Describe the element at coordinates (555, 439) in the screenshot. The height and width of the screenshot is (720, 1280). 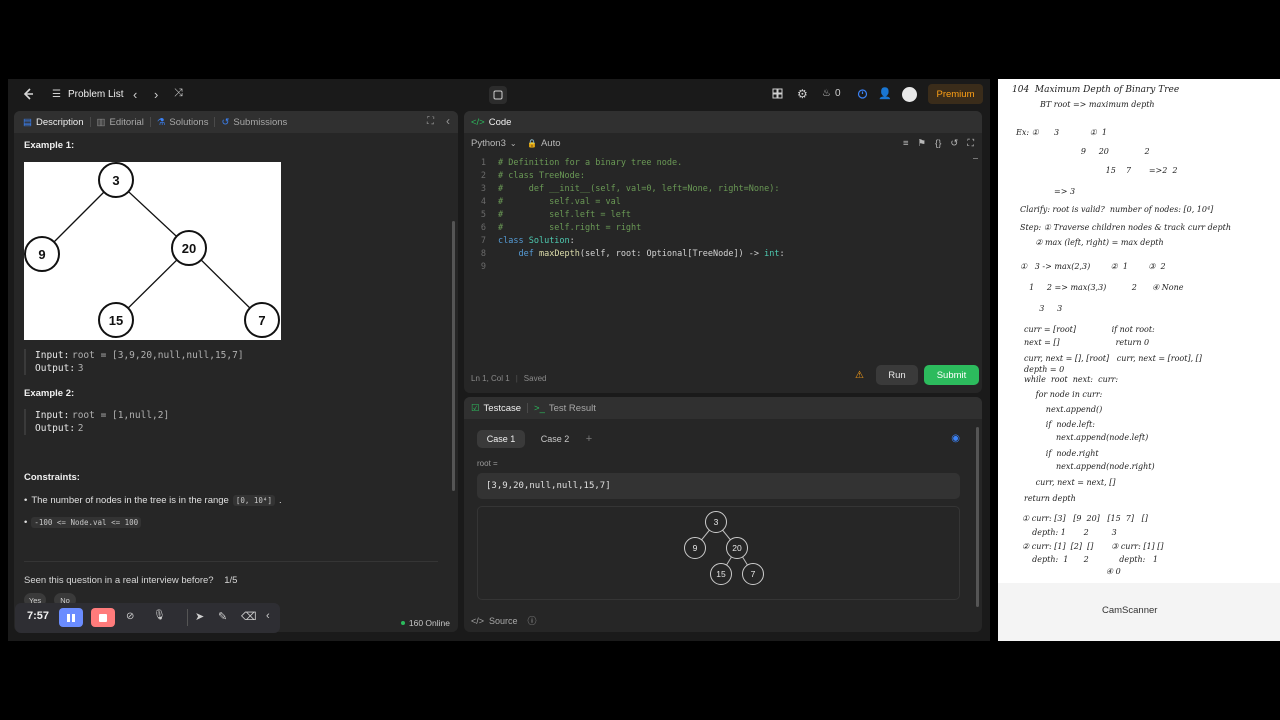
I see `case2-tab: Case 2` at that location.